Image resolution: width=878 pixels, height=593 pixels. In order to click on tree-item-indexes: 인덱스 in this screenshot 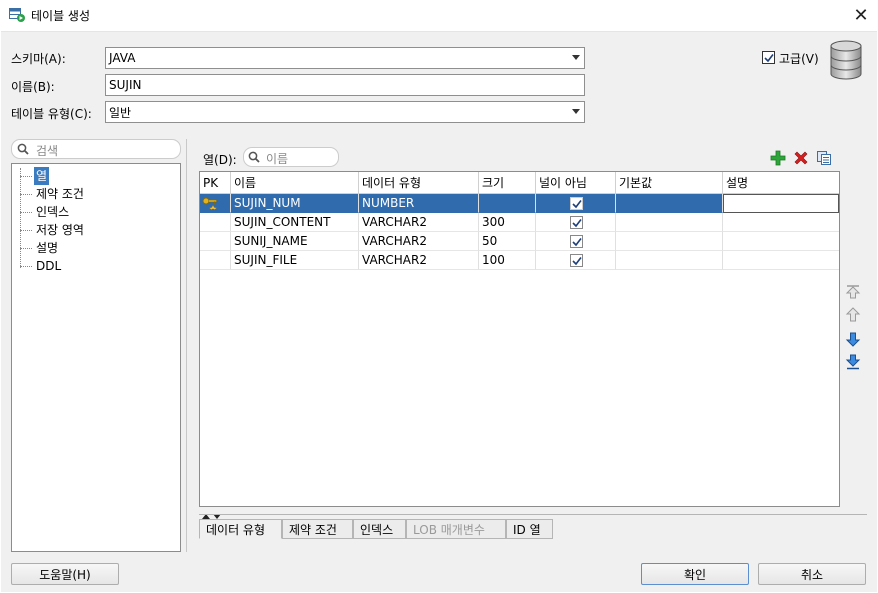, I will do `click(52, 212)`.